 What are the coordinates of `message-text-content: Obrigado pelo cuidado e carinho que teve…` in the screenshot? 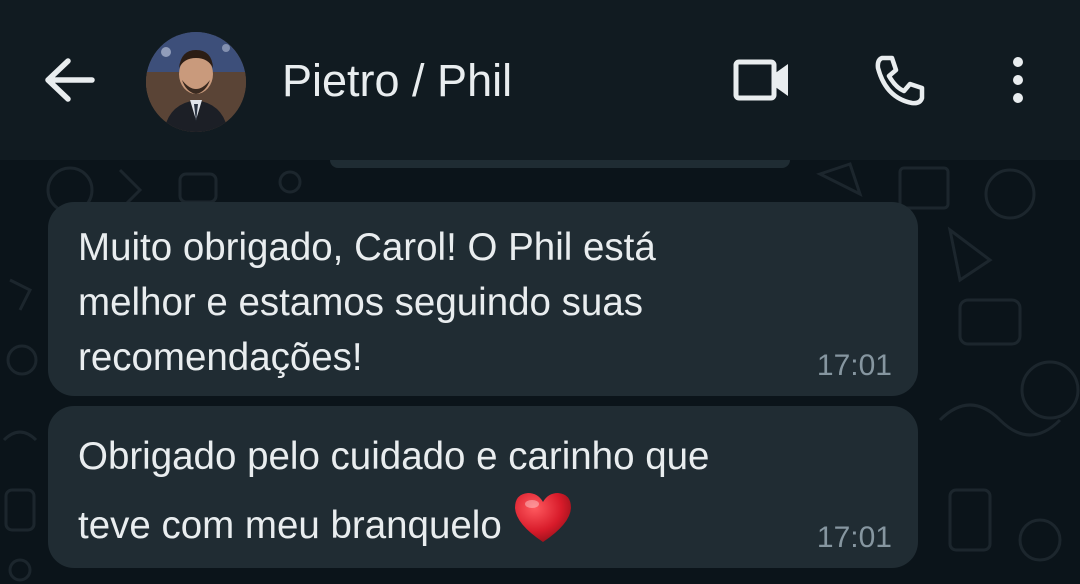 It's located at (394, 491).